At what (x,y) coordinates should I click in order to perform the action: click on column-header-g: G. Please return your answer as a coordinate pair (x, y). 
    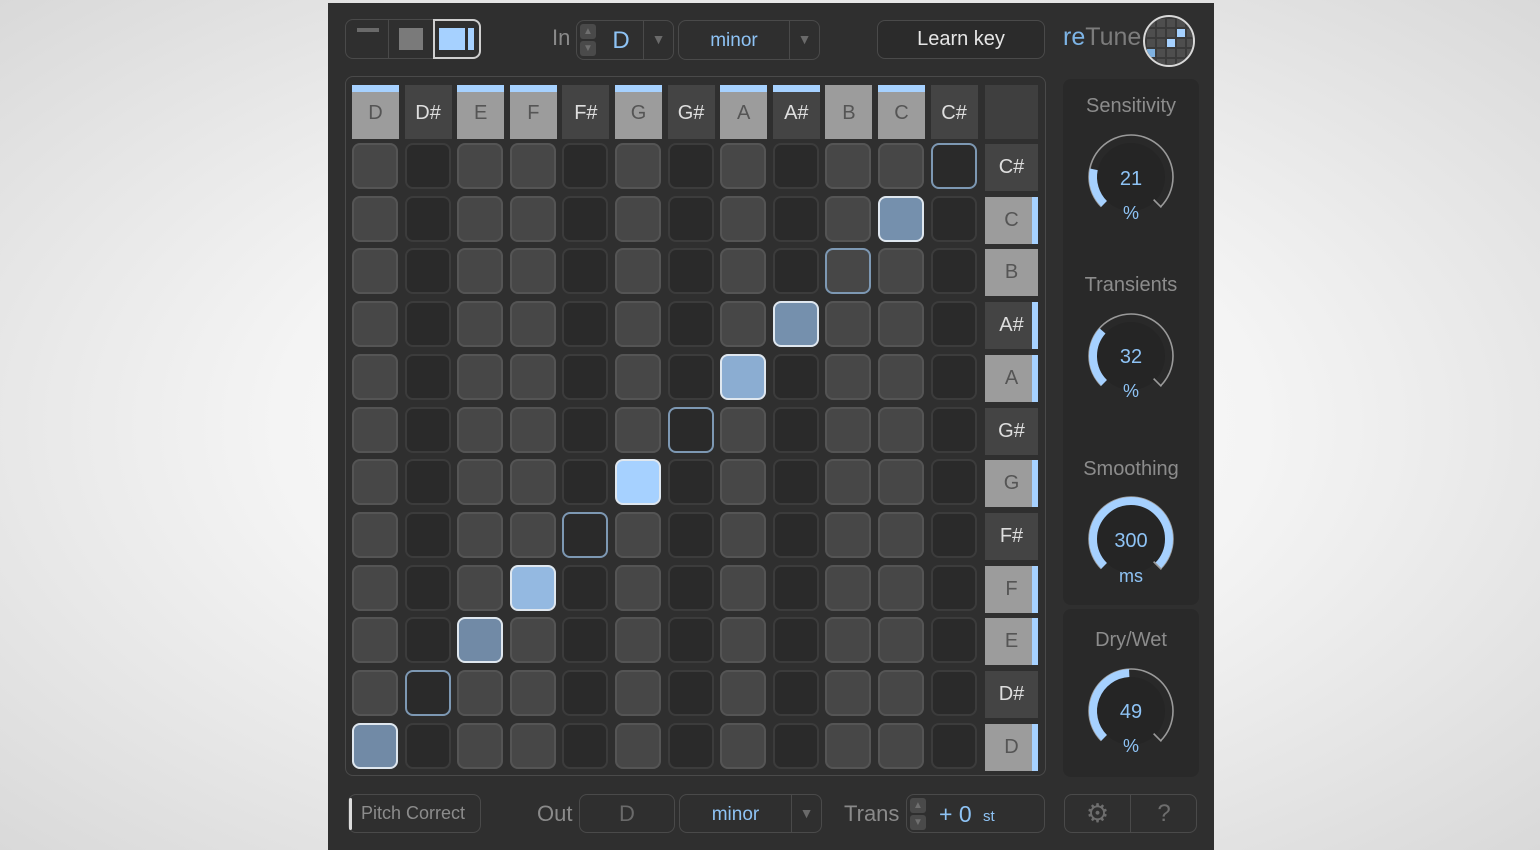
    Looking at the image, I should click on (638, 112).